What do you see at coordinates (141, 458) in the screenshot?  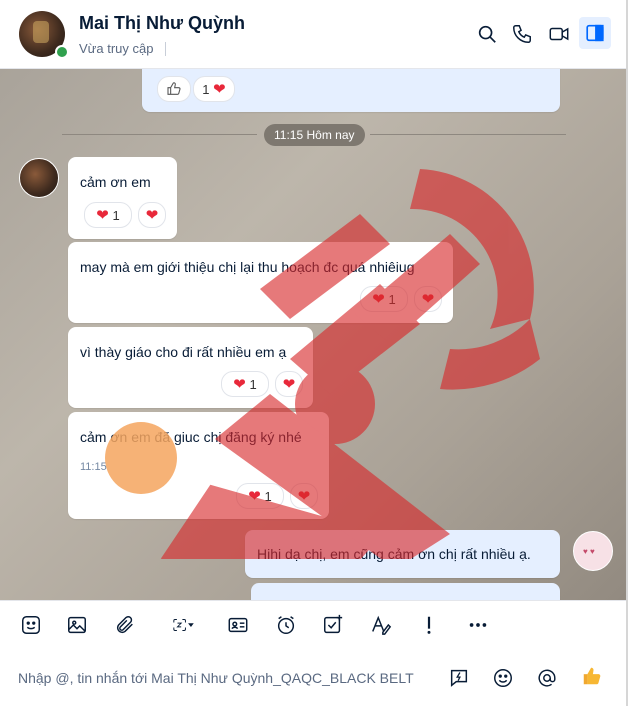 I see `decorative-dot` at bounding box center [141, 458].